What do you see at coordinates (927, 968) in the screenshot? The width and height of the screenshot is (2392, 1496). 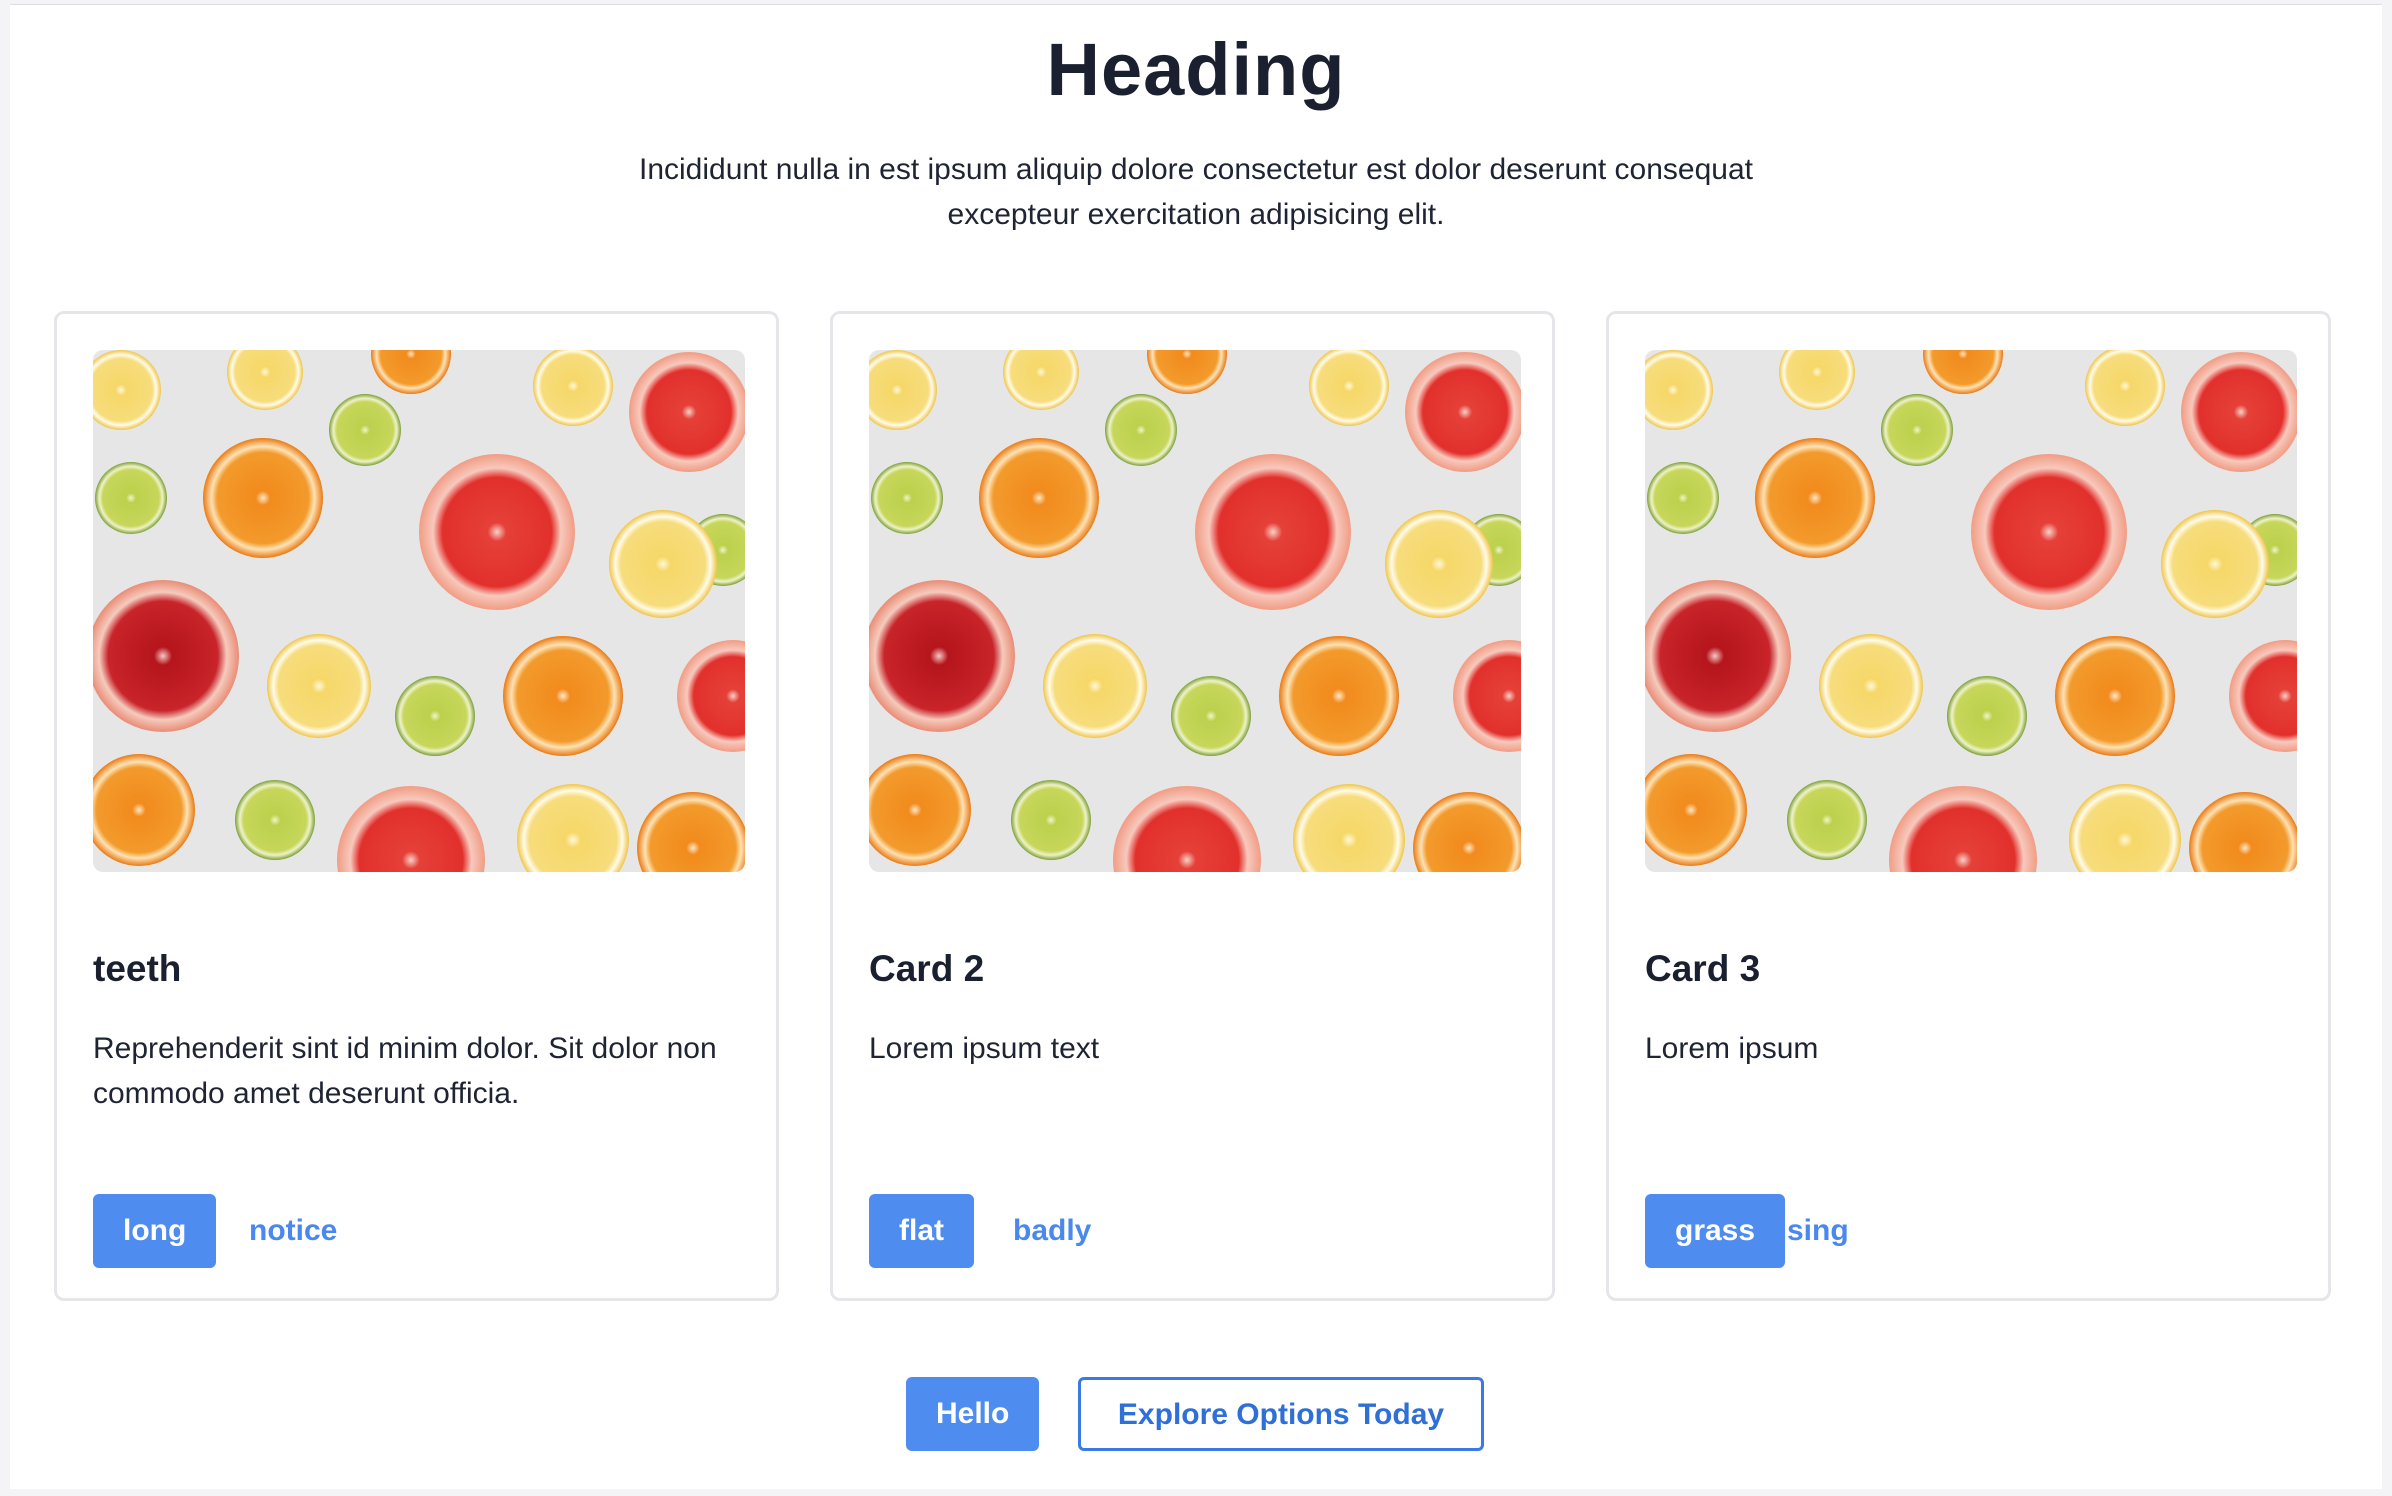 I see `card-title: Card 2` at bounding box center [927, 968].